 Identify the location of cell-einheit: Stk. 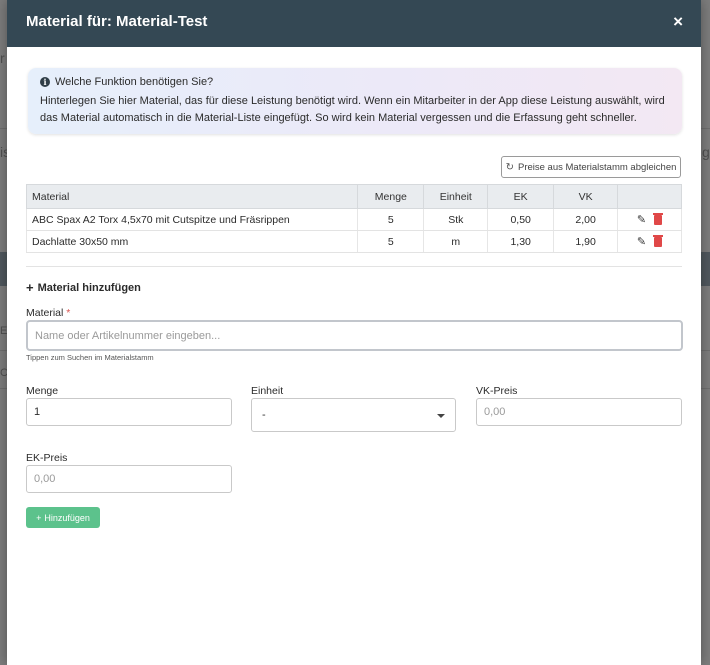
(456, 219).